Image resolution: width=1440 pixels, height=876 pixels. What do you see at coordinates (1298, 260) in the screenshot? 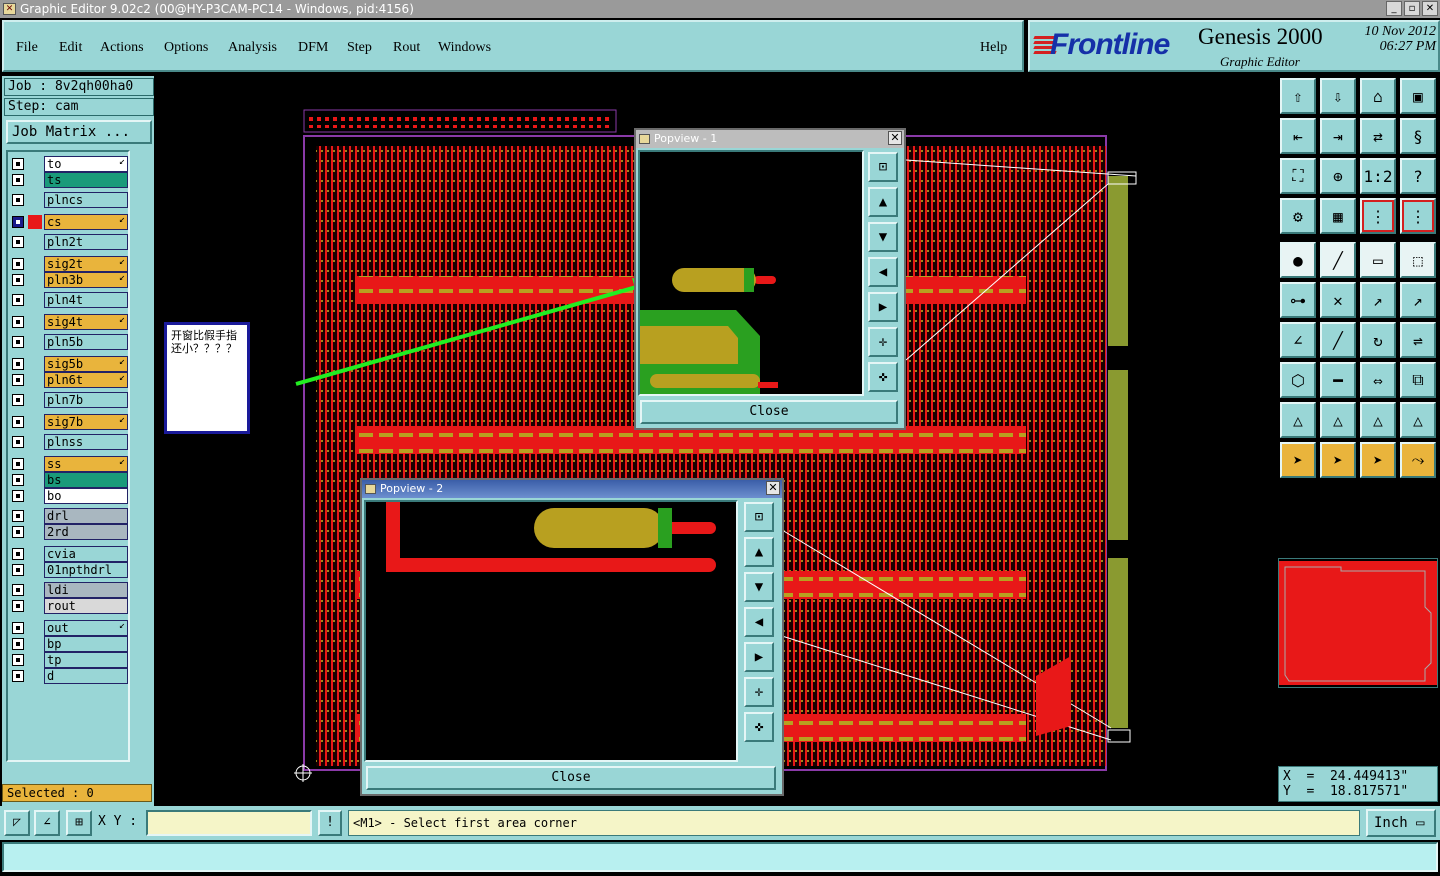
I see `pad-add-icon: ●` at bounding box center [1298, 260].